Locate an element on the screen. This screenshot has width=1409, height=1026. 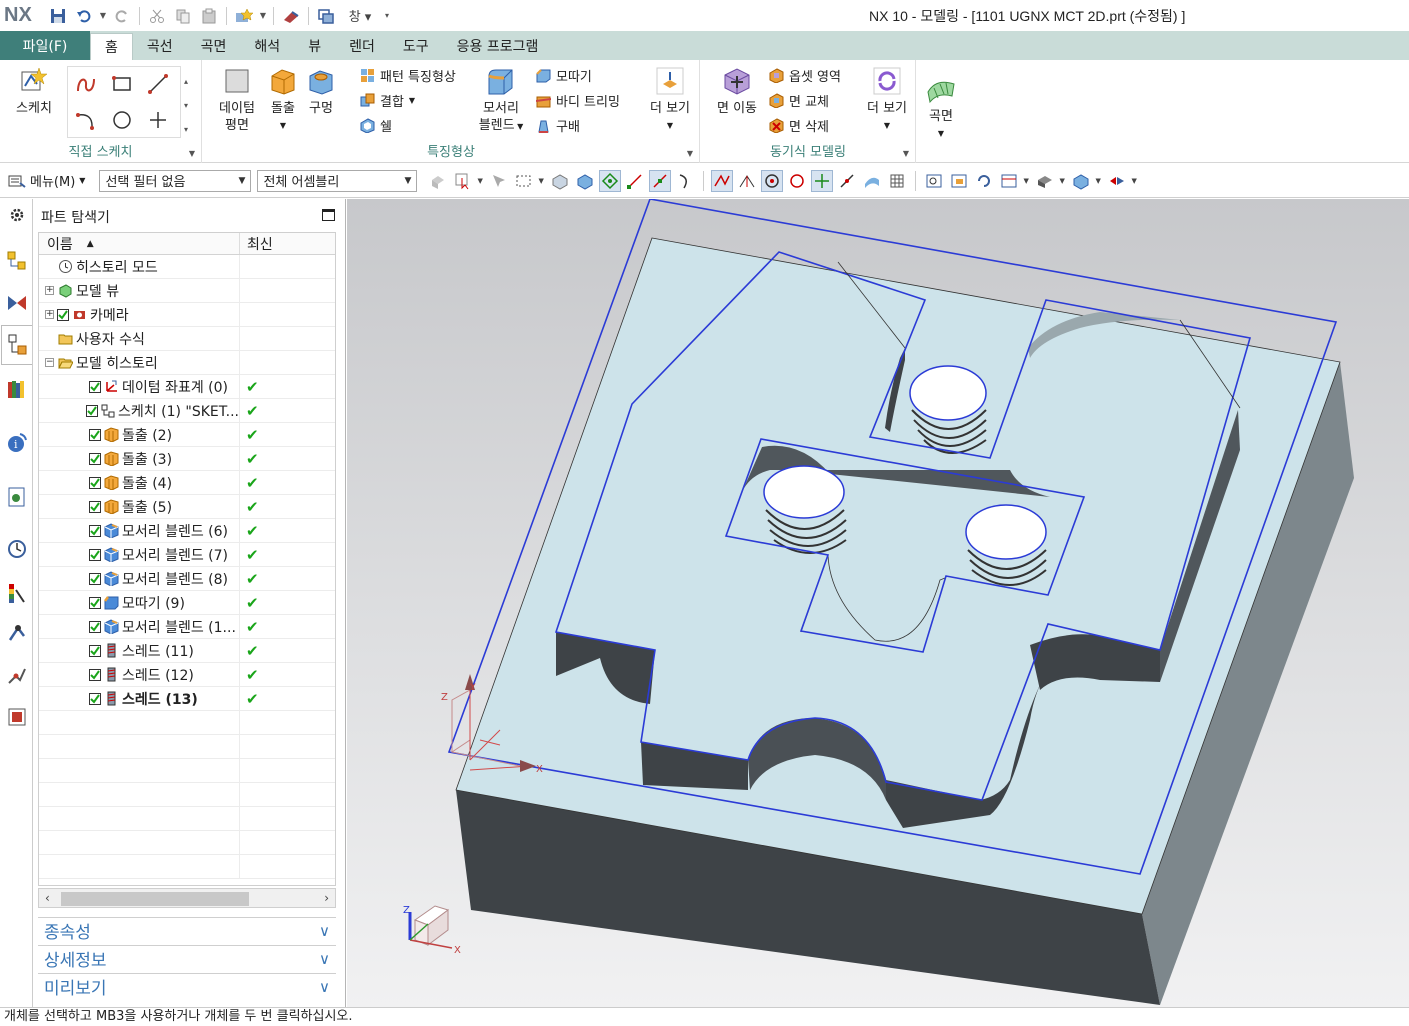
window-menu: 창 ▾ is located at coordinates (360, 16).